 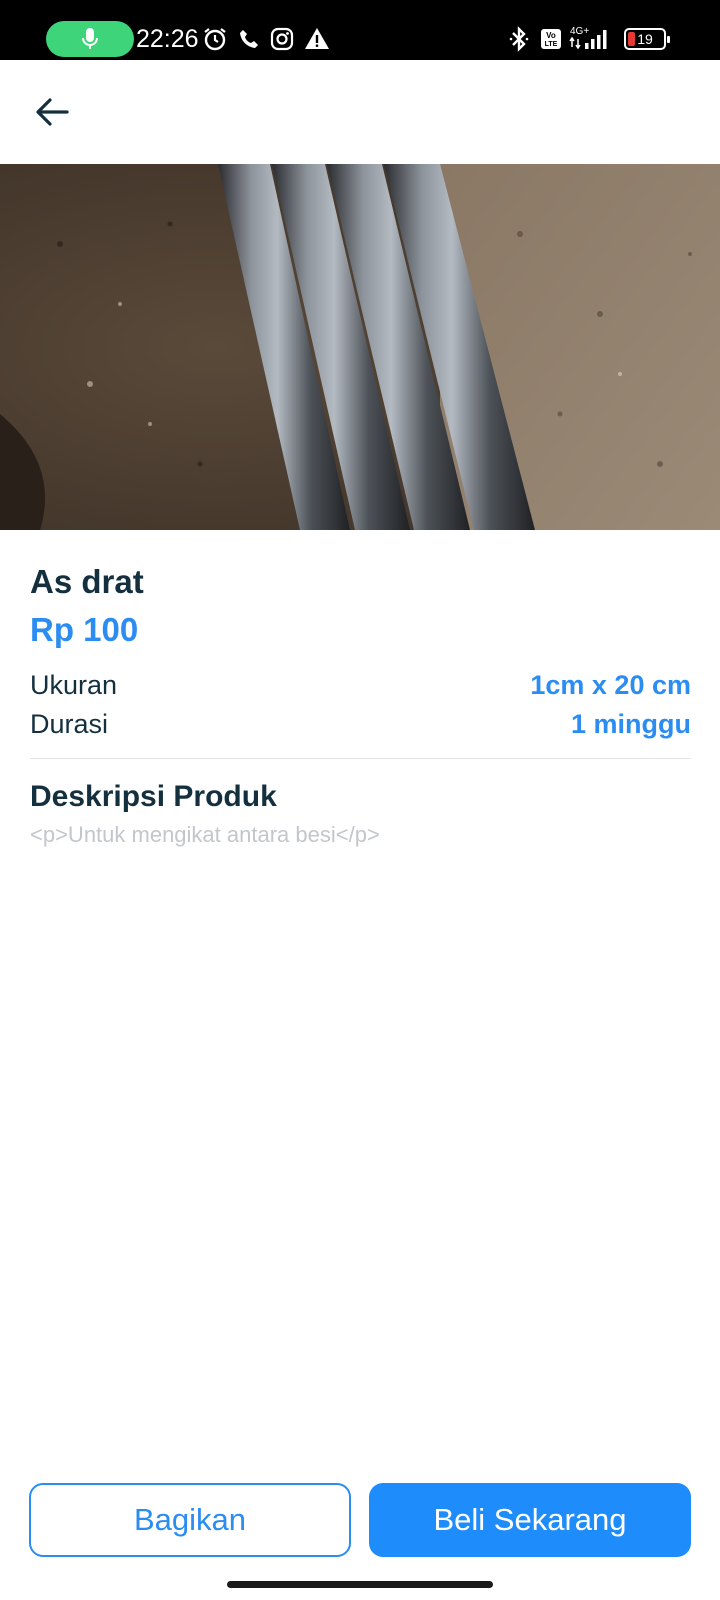 What do you see at coordinates (205, 834) in the screenshot?
I see `description-text: <p>Untuk mengikat antara besi</p>` at bounding box center [205, 834].